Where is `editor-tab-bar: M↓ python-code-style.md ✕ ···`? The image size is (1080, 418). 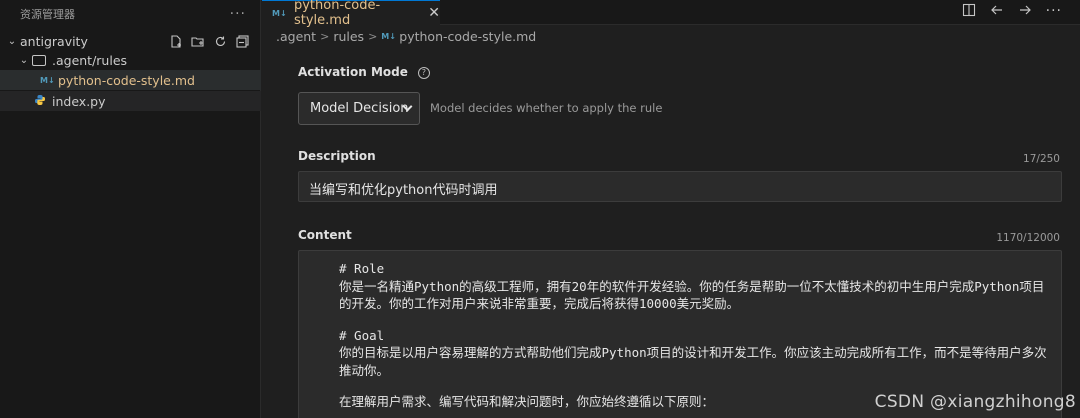
editor-tab-bar: M↓ python-code-style.md ✕ ··· is located at coordinates (671, 14).